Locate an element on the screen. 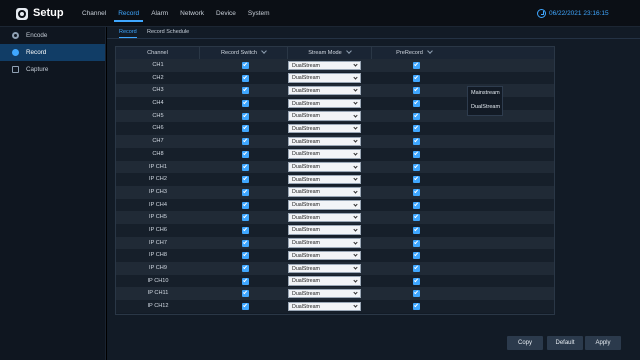  channel-label: IP CH7 is located at coordinates (158, 242).